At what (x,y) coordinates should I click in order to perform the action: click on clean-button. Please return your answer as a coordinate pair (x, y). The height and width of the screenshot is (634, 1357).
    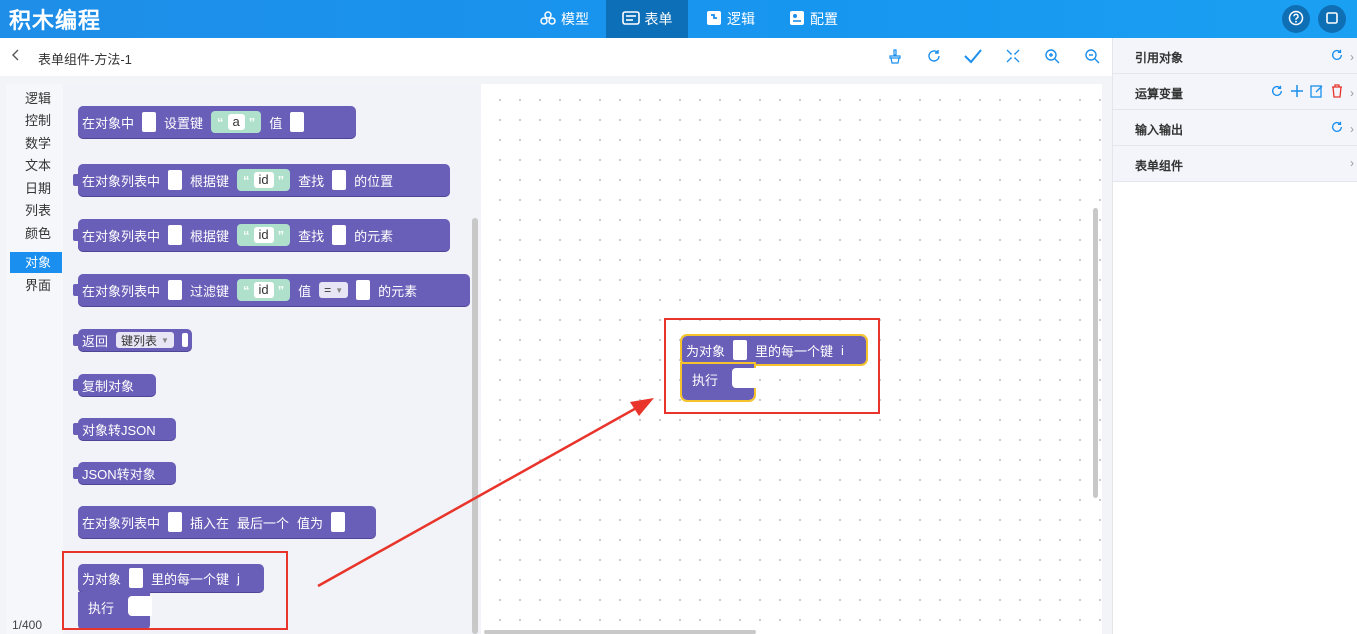
    Looking at the image, I should click on (895, 57).